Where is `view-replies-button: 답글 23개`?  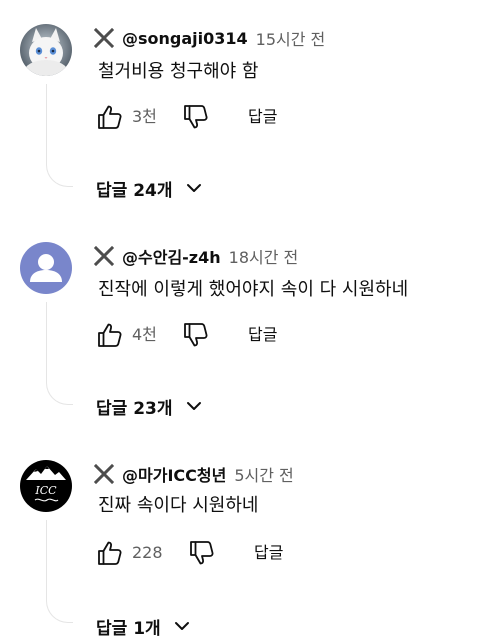
view-replies-button: 답글 23개 is located at coordinates (149, 406).